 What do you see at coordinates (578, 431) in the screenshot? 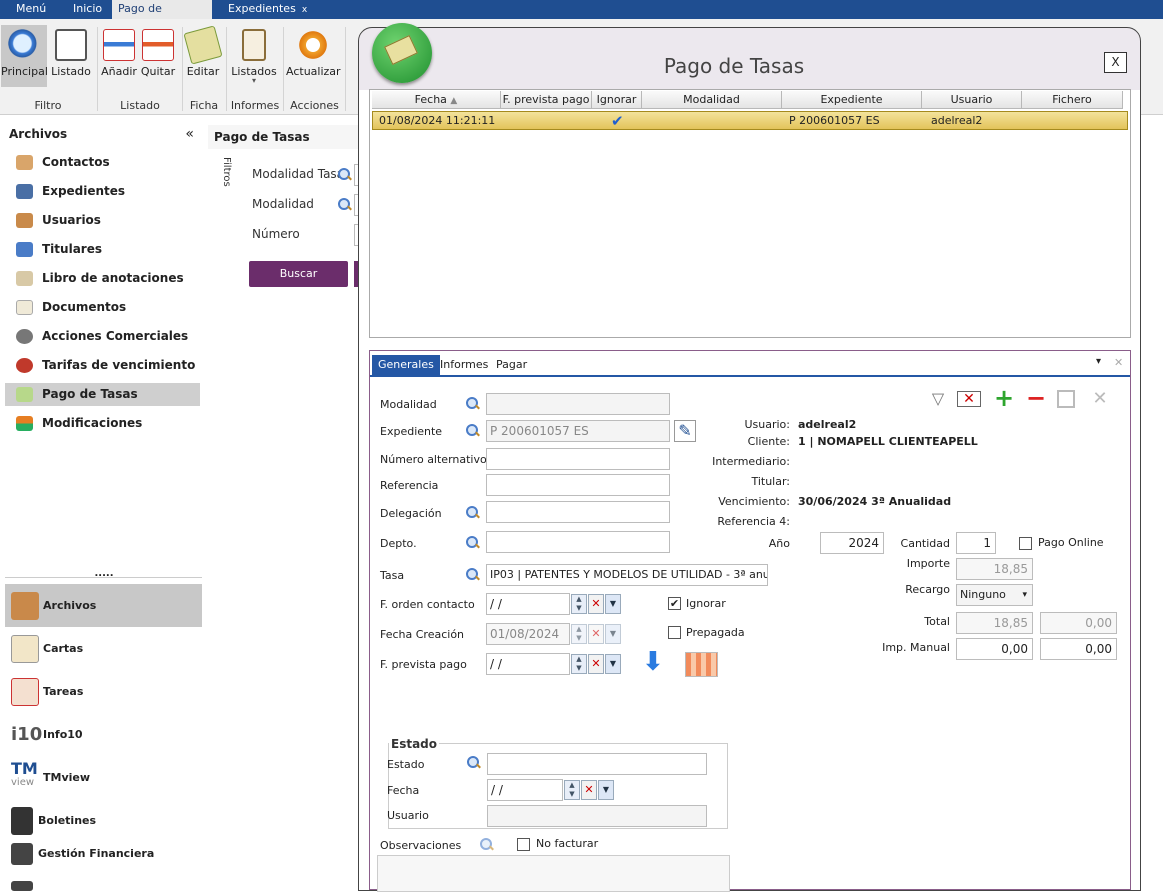
I see `expediente-input: P 200601057 ES` at bounding box center [578, 431].